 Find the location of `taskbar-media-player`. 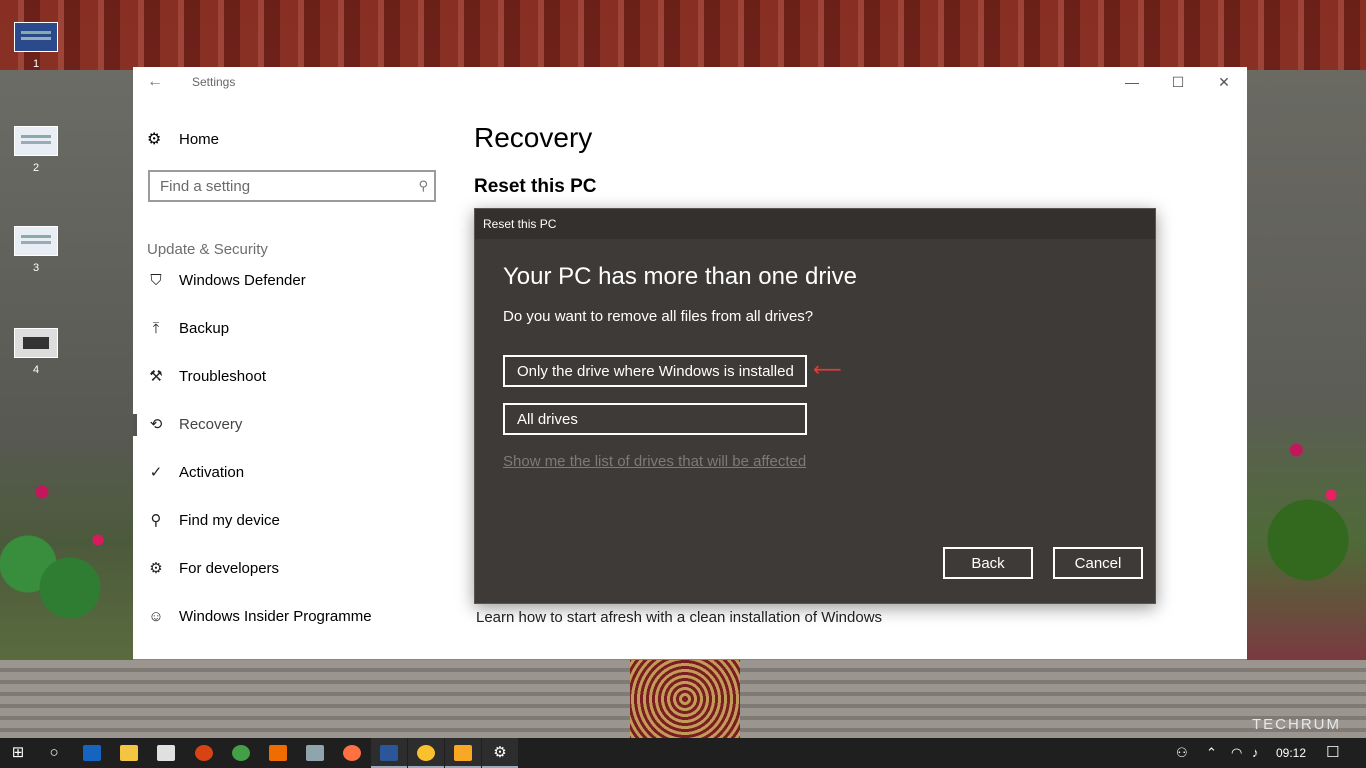

taskbar-media-player is located at coordinates (463, 753).